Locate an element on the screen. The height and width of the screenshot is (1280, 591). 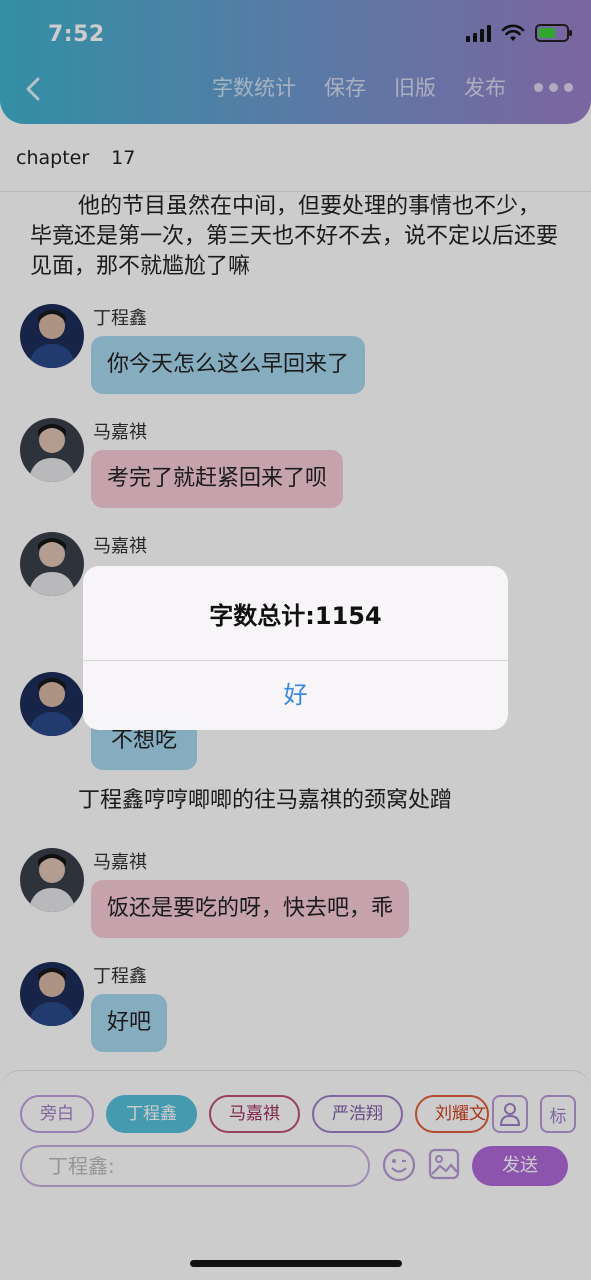
home-indicator is located at coordinates (296, 1263).